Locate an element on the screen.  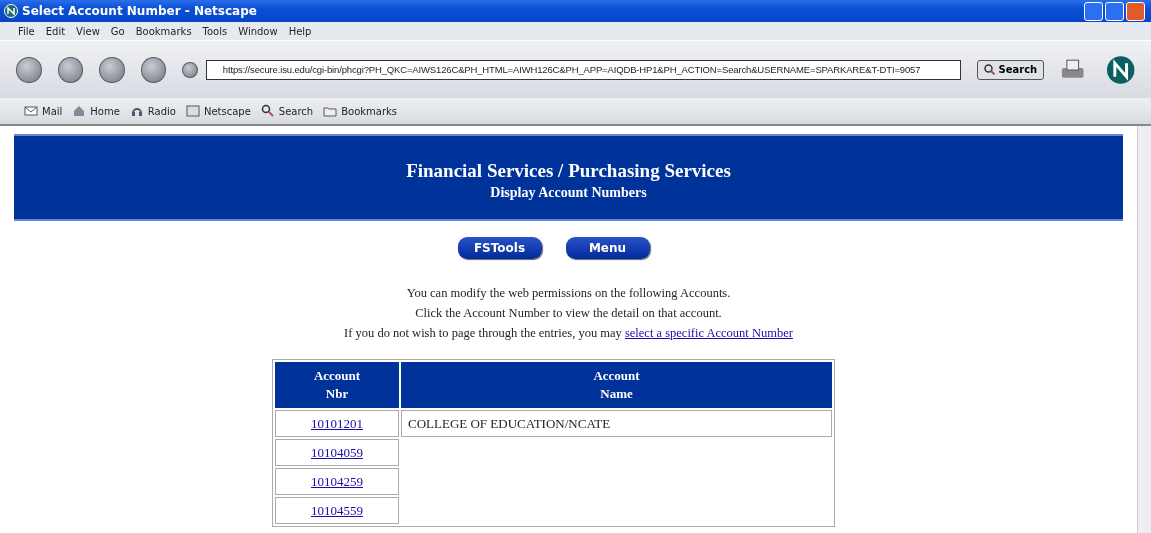
netscape-logo is located at coordinates (1120, 69).